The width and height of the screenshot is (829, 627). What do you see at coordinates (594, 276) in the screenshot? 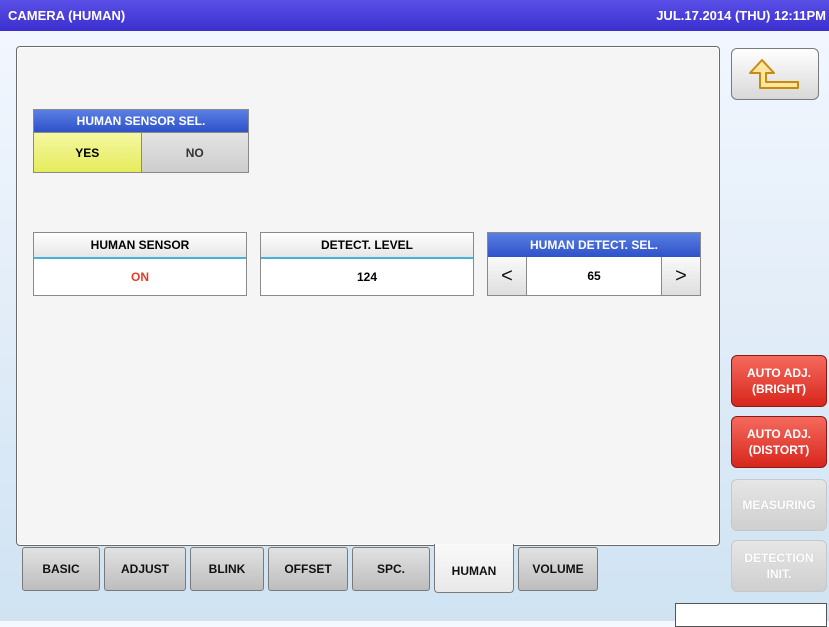
I see `human-detect-sel-value: 65` at bounding box center [594, 276].